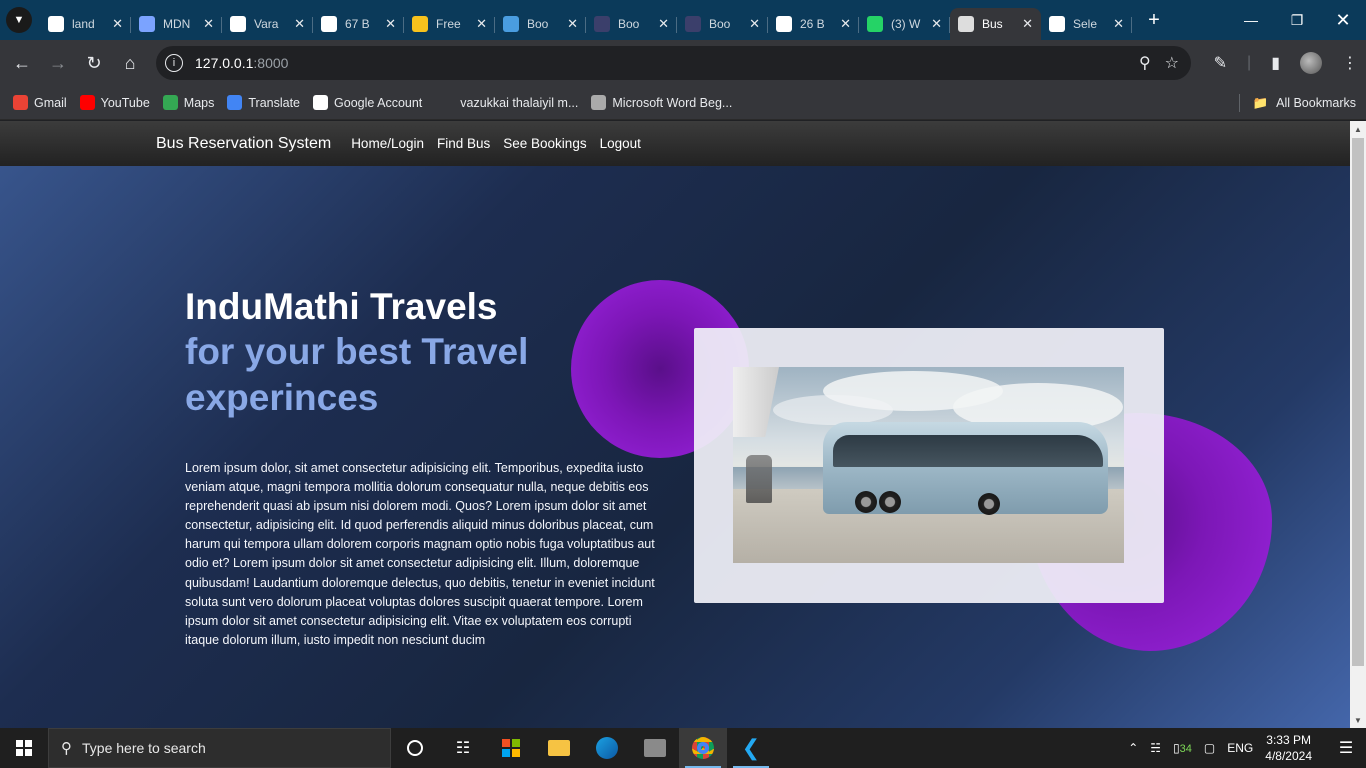  I want to click on tab-title: 67 B, so click(357, 24).